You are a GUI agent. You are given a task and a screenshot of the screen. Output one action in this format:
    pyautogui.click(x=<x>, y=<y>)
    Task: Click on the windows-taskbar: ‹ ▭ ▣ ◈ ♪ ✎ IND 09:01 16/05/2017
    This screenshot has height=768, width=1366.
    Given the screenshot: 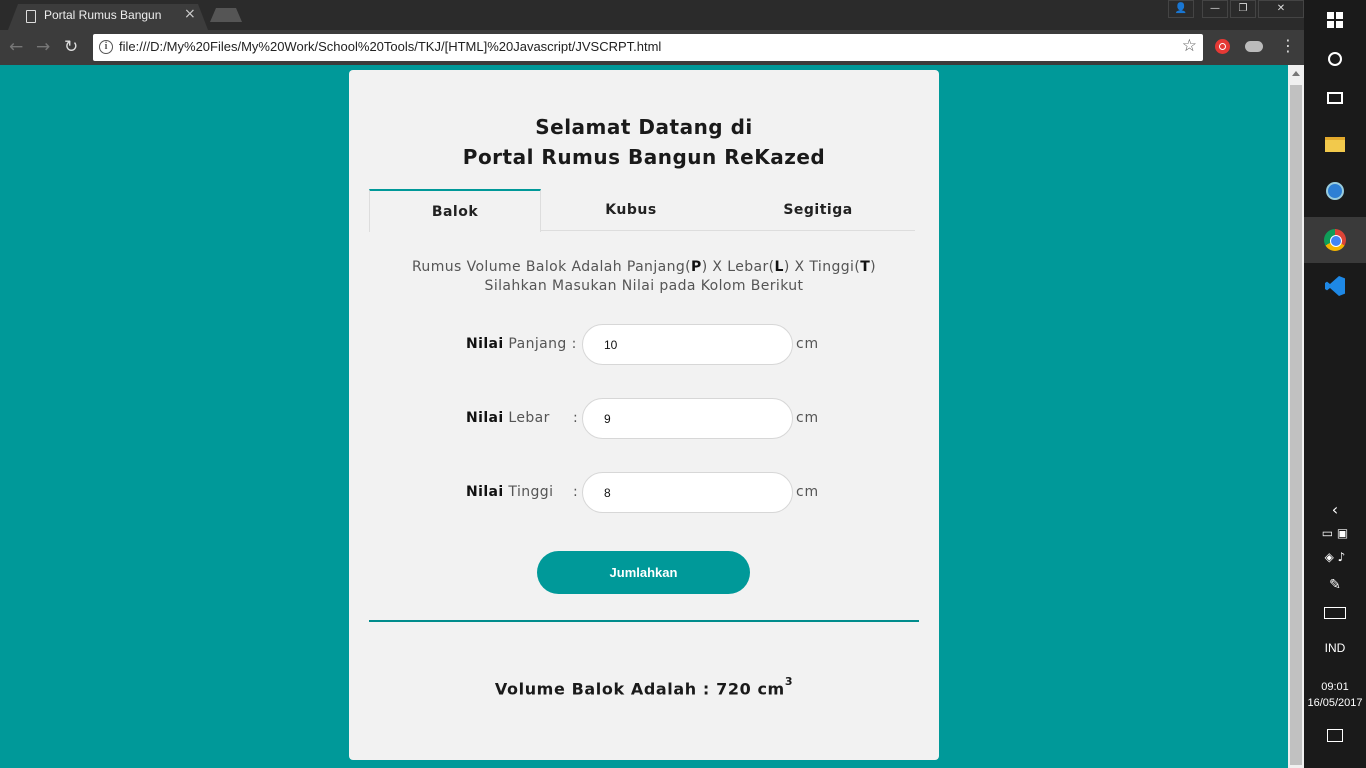 What is the action you would take?
    pyautogui.click(x=1335, y=384)
    